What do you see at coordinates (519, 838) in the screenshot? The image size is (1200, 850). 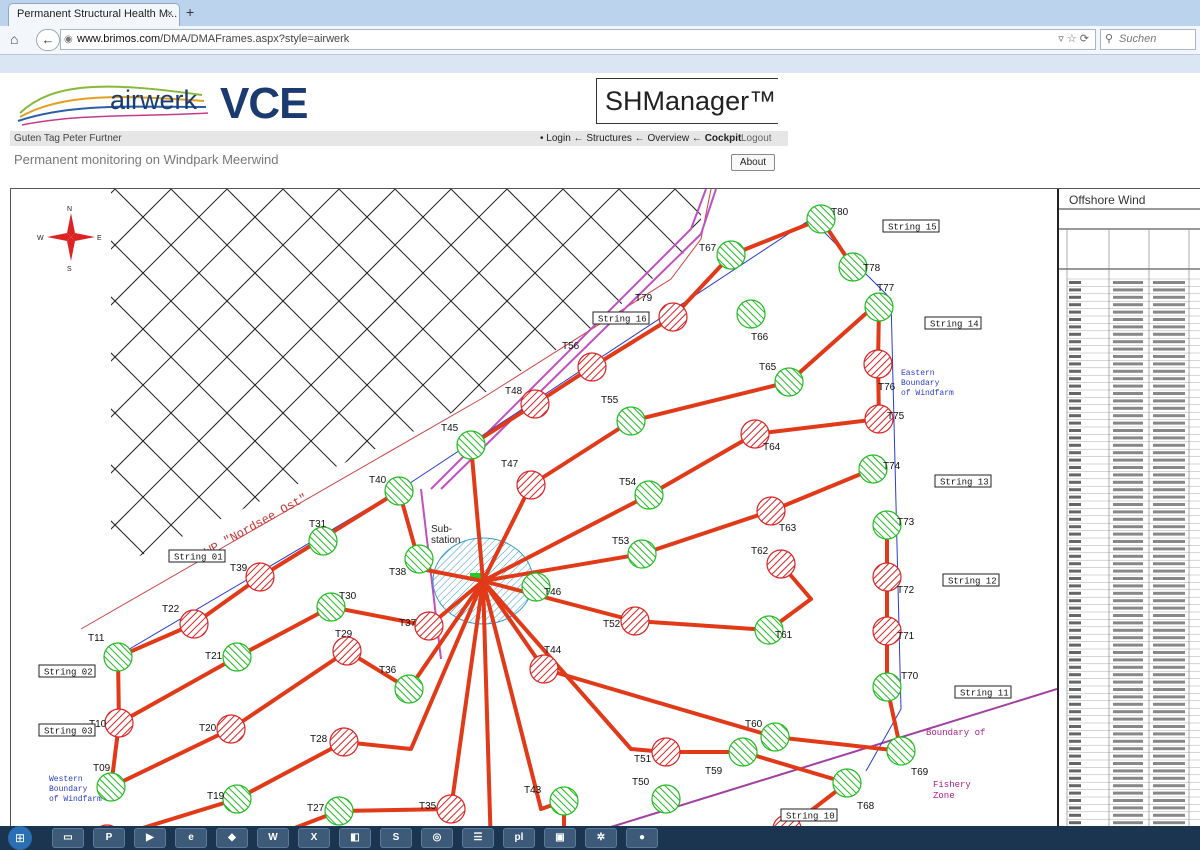 I see `taskbar-app-11: pl` at bounding box center [519, 838].